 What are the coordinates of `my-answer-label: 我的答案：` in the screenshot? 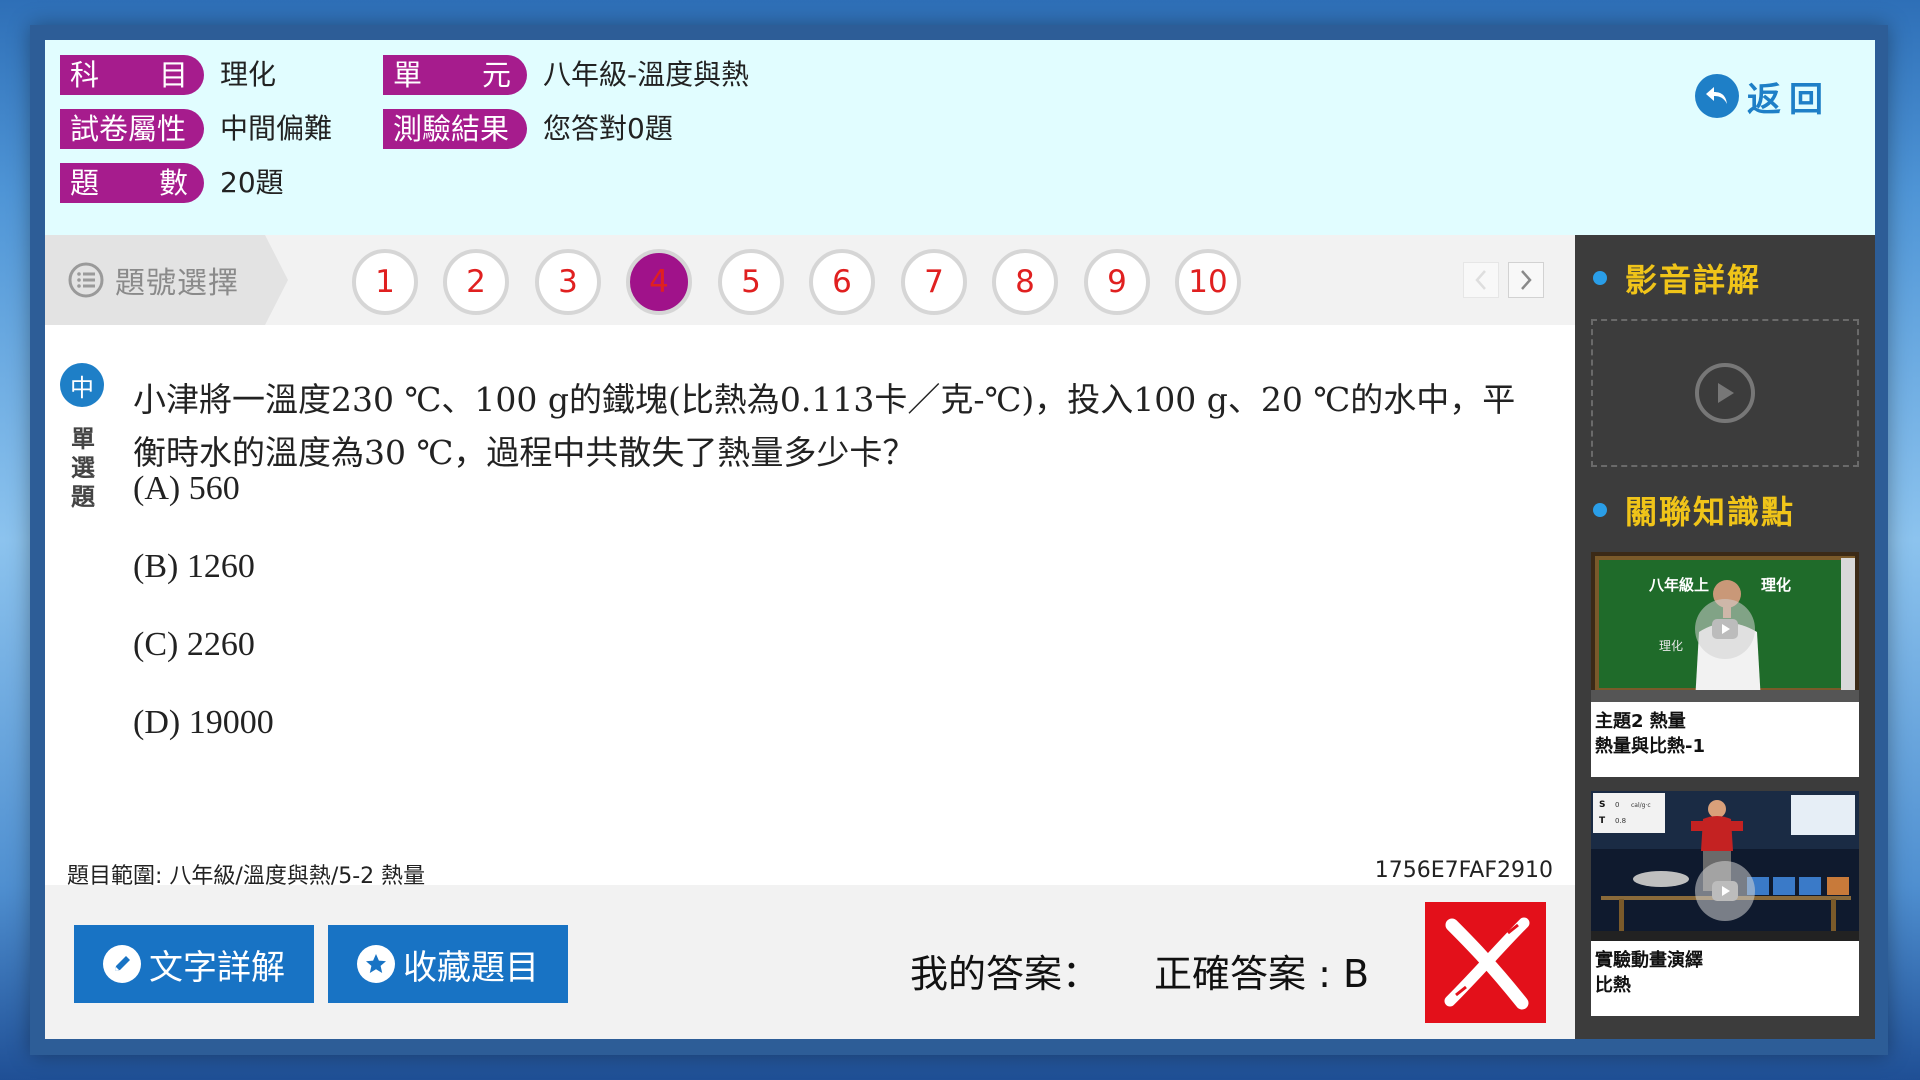 It's located at (1005, 974).